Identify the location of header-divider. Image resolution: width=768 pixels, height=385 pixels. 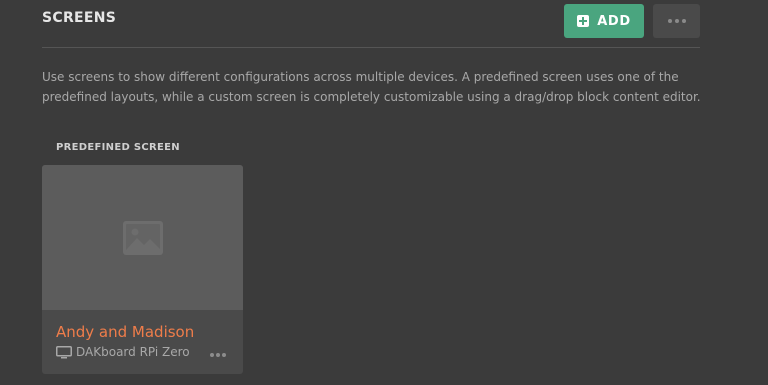
(371, 47).